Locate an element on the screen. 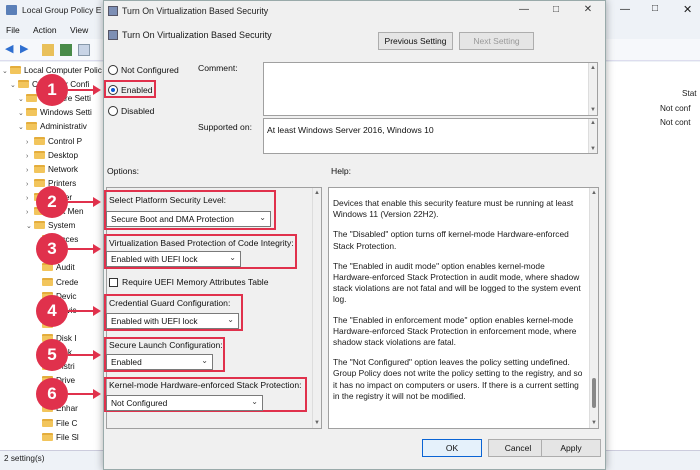  tree-item: File Sl is located at coordinates (56, 439).